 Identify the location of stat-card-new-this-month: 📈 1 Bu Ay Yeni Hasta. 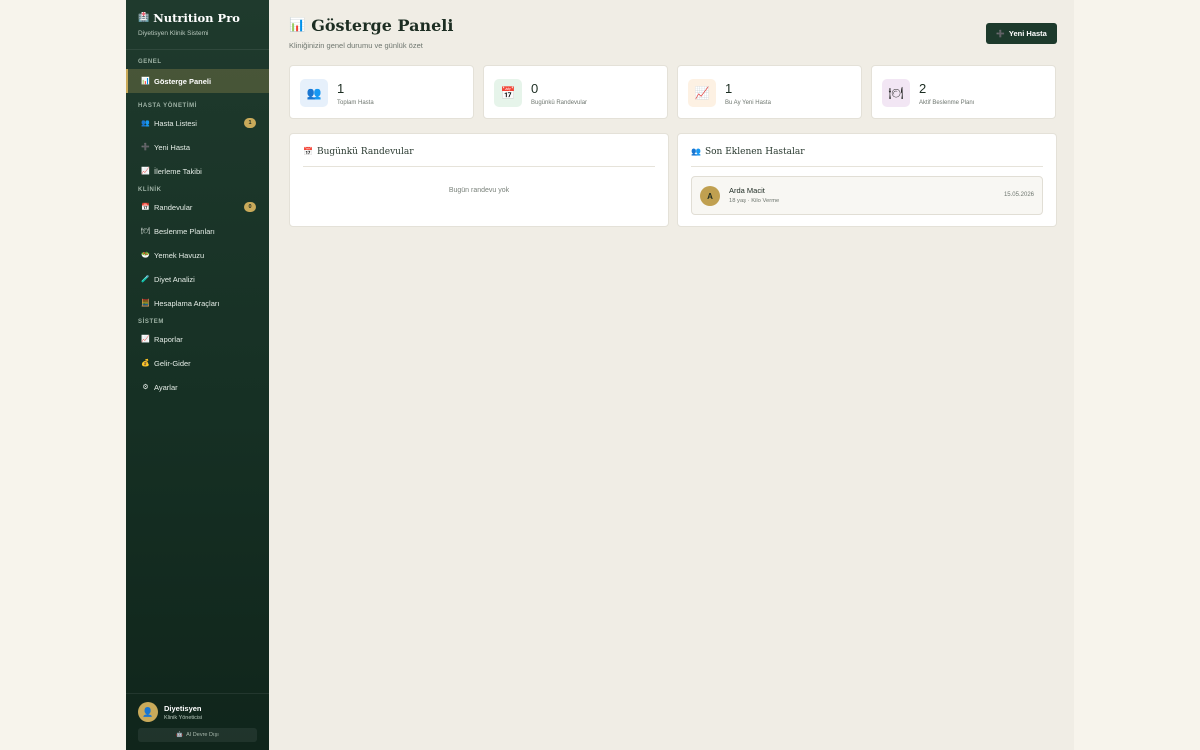
(769, 92).